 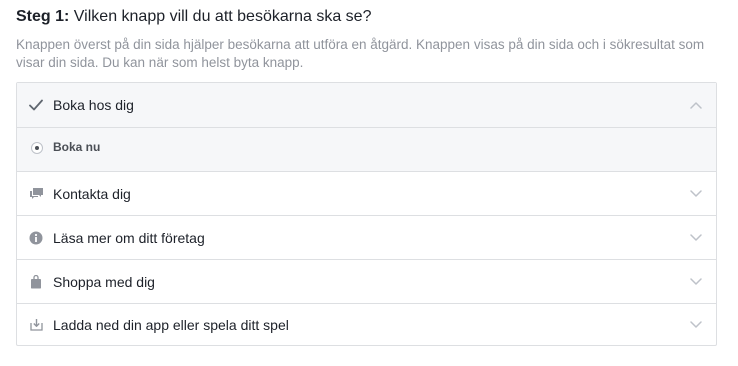 What do you see at coordinates (36, 282) in the screenshot?
I see `shopping-bag-icon` at bounding box center [36, 282].